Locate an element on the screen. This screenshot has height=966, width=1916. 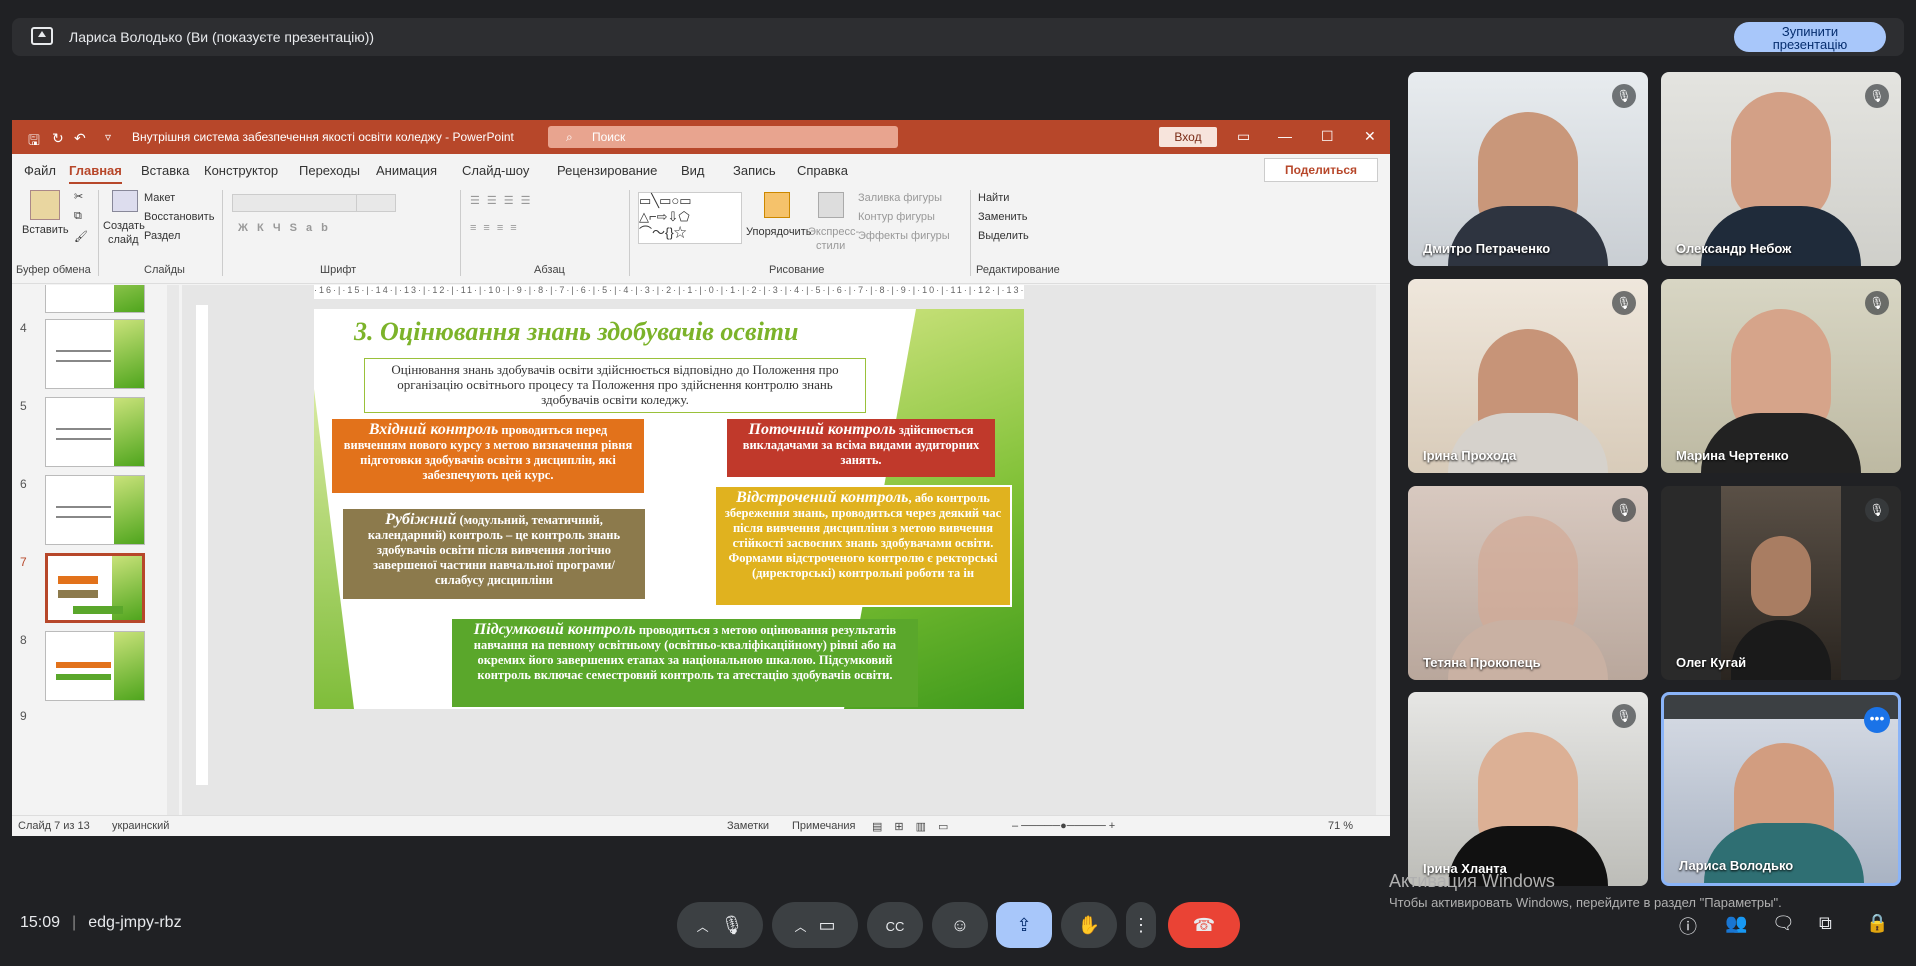
participant-tile: 🎙 Олександр Небож is located at coordinates (1781, 169).